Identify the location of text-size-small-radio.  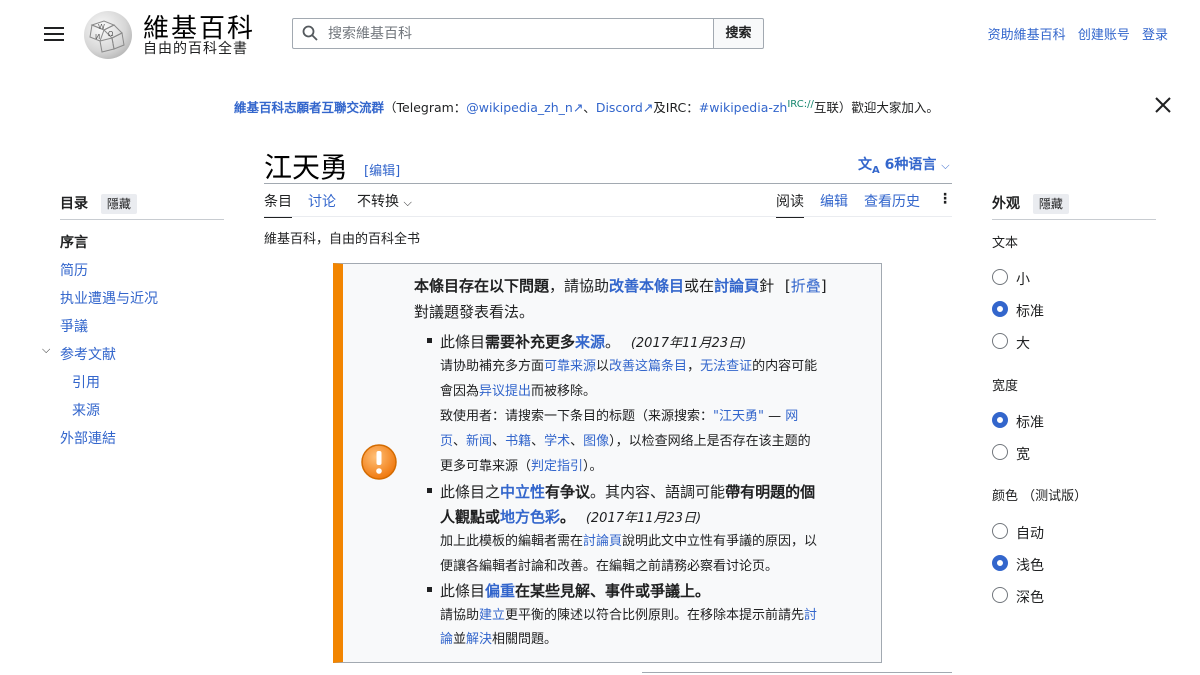
(1000, 277).